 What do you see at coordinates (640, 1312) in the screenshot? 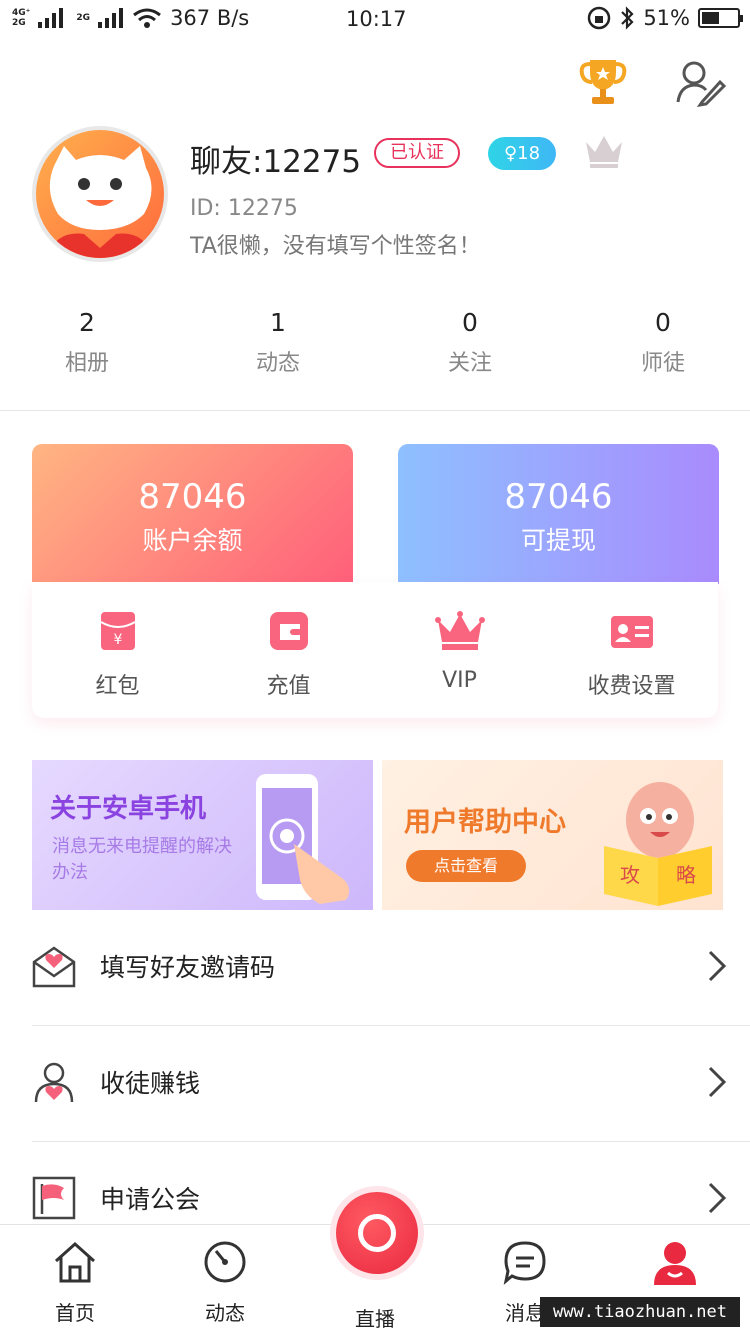
I see `watermark: www.tiaozhuan.net` at bounding box center [640, 1312].